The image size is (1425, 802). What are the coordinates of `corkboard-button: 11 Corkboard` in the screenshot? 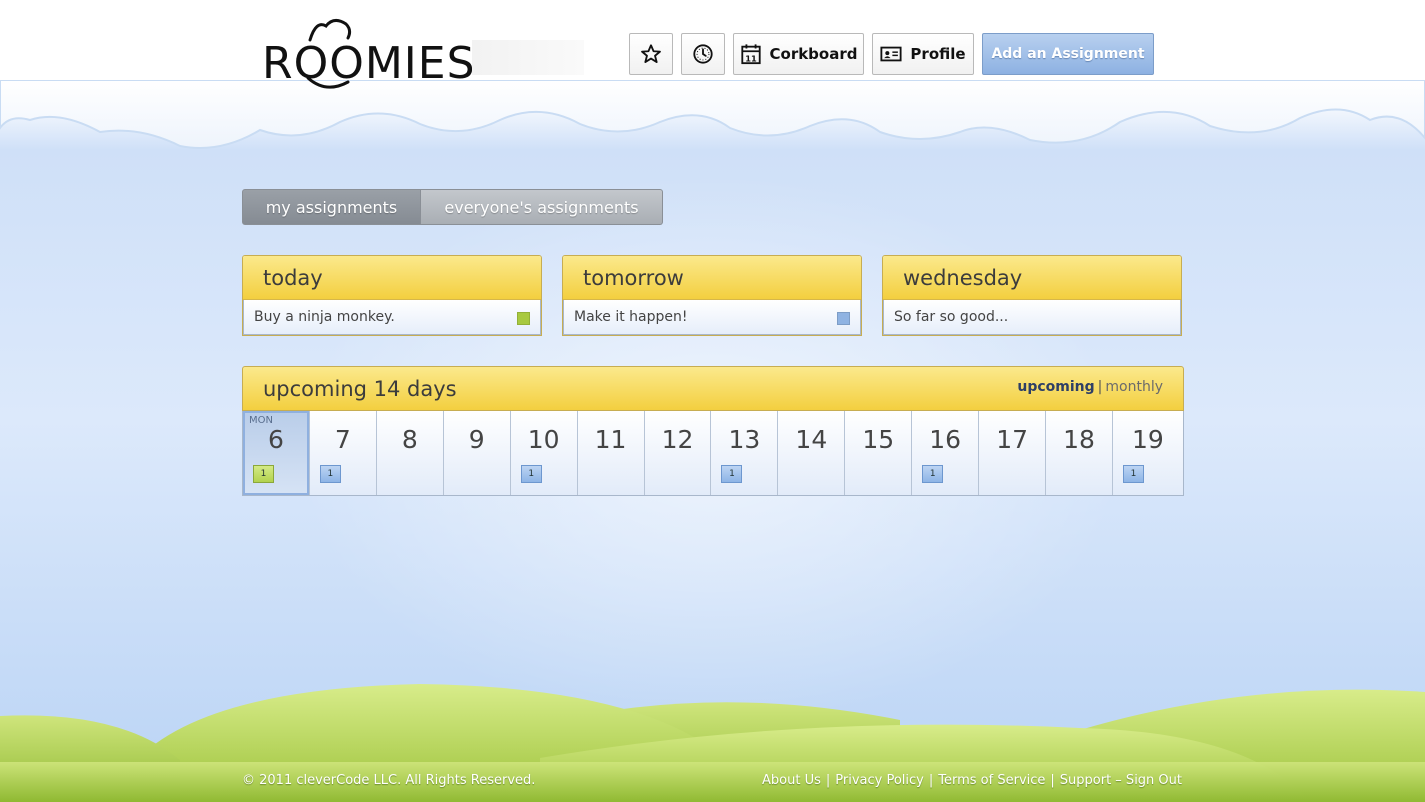 It's located at (798, 54).